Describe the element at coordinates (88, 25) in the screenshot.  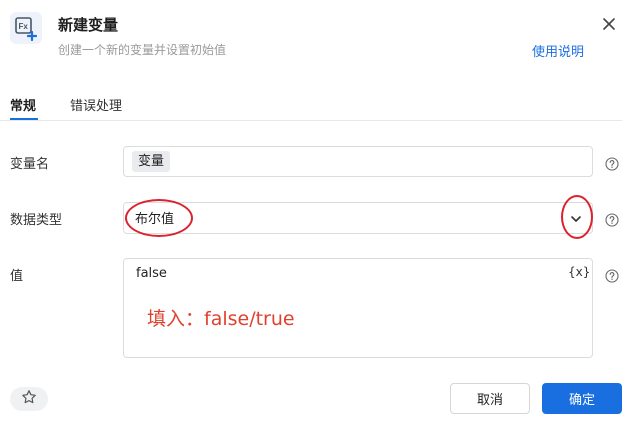
I see `dialog-title: 新建变量` at that location.